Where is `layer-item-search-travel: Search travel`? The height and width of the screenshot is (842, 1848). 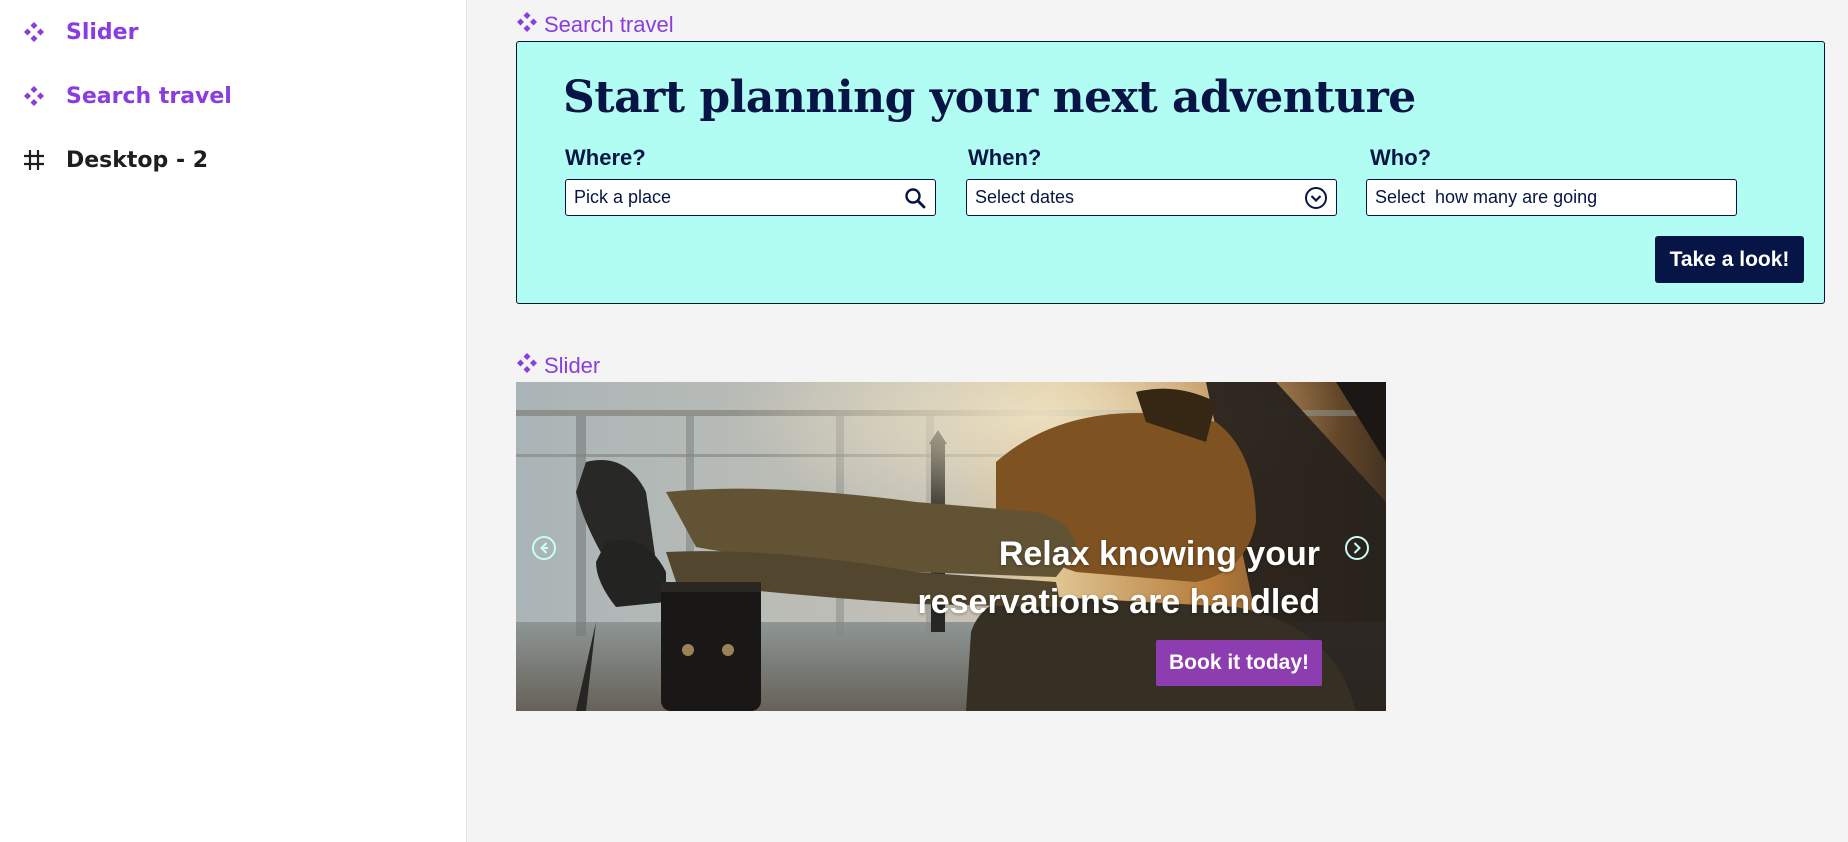 layer-item-search-travel: Search travel is located at coordinates (126, 96).